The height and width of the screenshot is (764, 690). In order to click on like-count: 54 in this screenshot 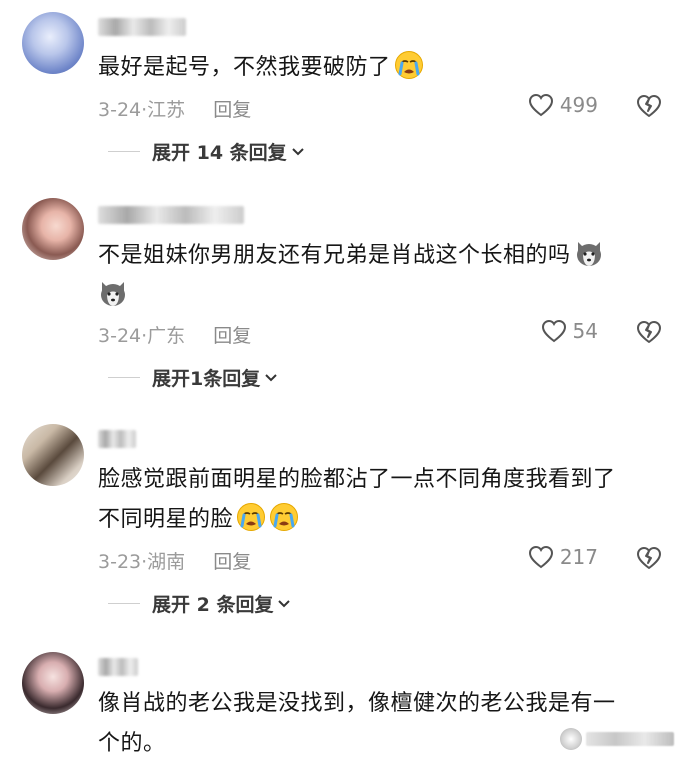, I will do `click(585, 331)`.